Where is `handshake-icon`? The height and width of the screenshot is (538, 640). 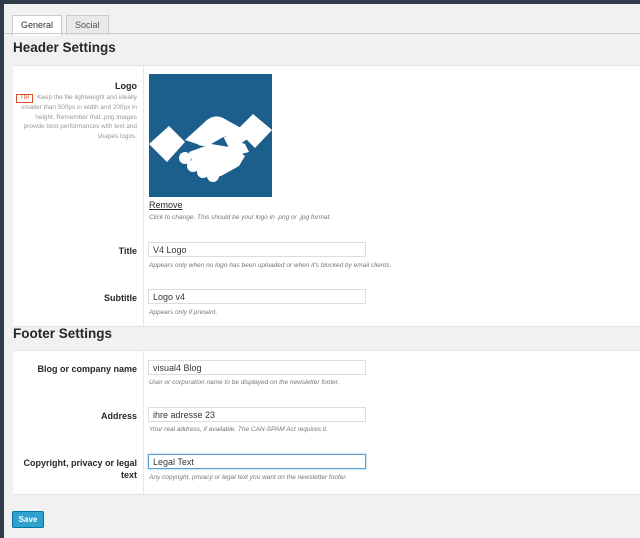
handshake-icon is located at coordinates (210, 148).